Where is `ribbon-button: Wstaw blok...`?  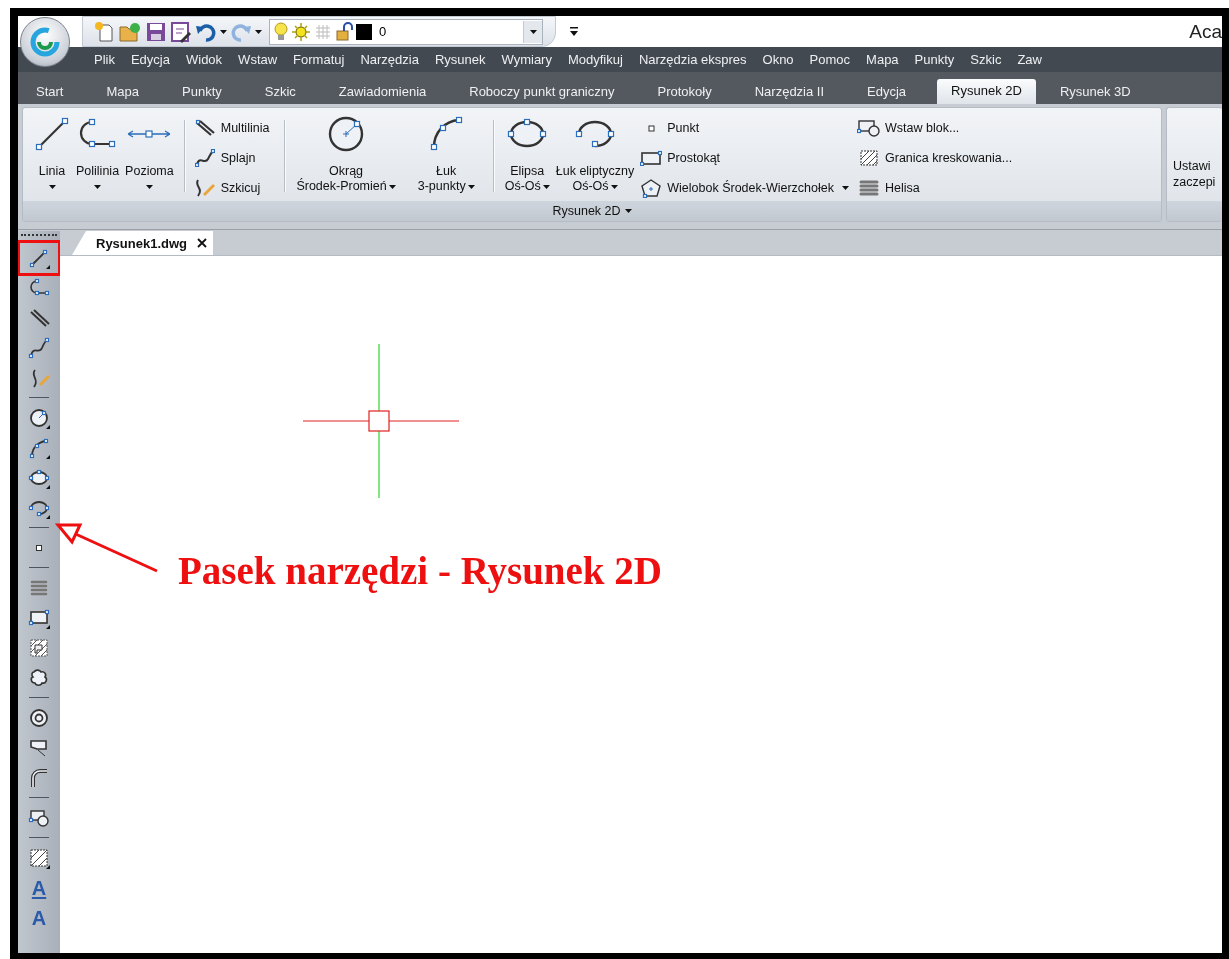 ribbon-button: Wstaw blok... is located at coordinates (935, 128).